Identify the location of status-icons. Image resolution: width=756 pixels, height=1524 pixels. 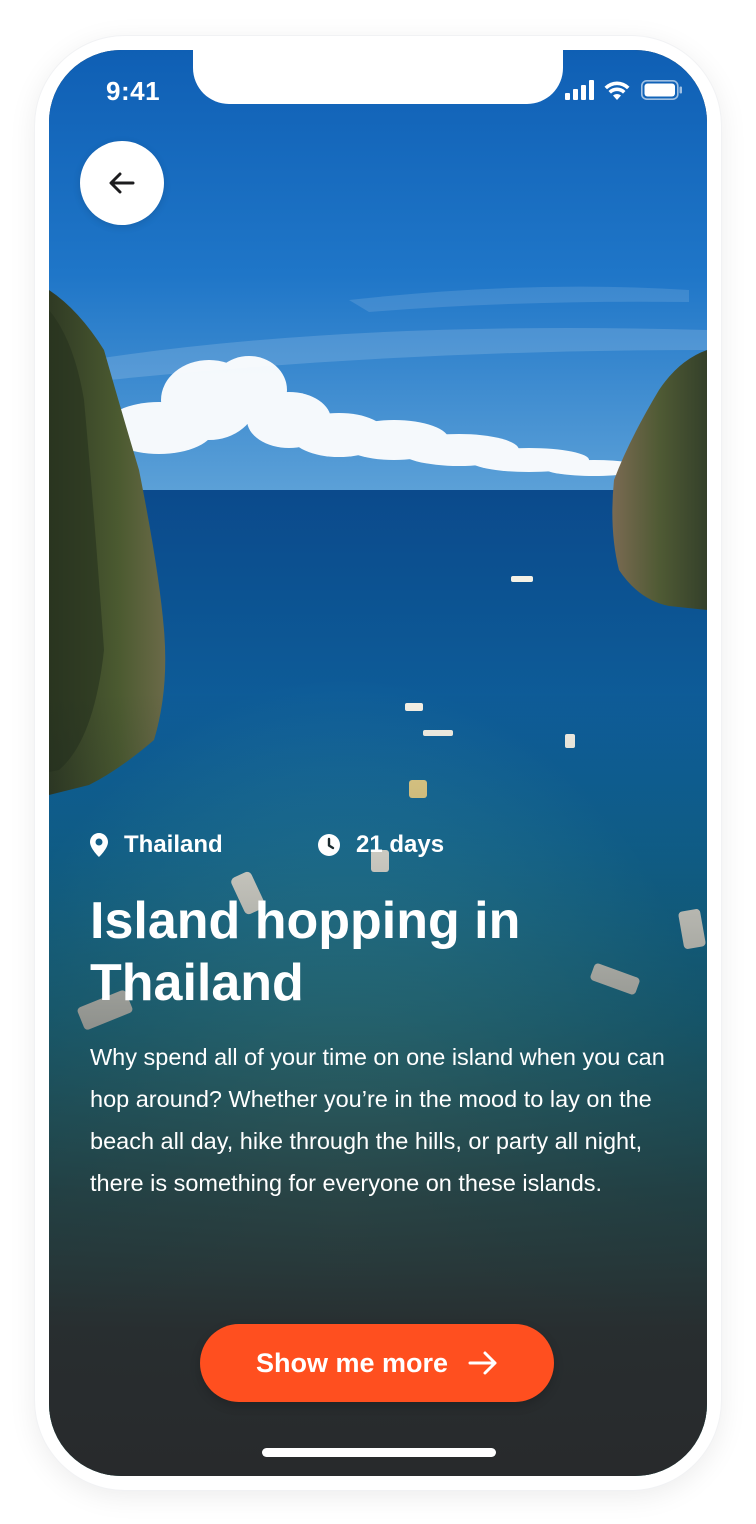
(623, 90).